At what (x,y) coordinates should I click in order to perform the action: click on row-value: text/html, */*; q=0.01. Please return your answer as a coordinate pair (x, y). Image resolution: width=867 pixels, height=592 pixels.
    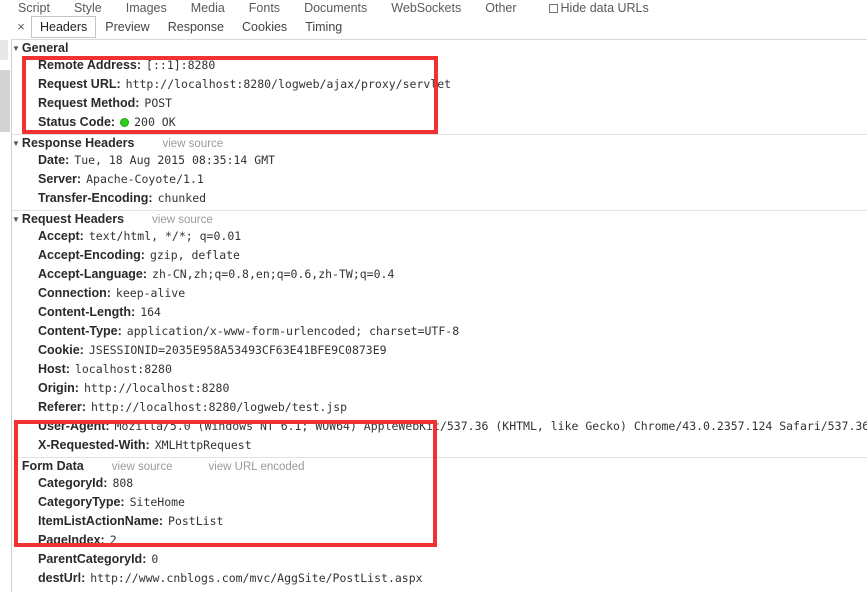
    Looking at the image, I should click on (165, 236).